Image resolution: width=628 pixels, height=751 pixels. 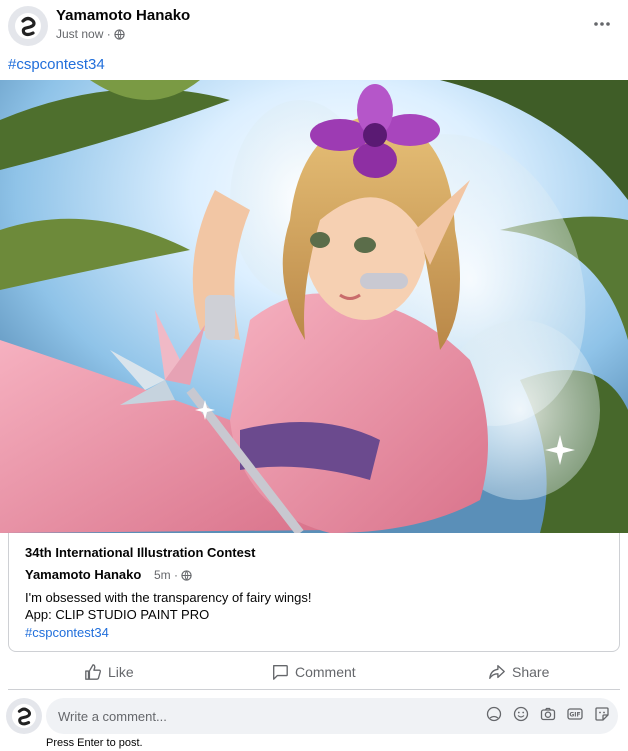 What do you see at coordinates (280, 672) in the screenshot?
I see `comment-icon` at bounding box center [280, 672].